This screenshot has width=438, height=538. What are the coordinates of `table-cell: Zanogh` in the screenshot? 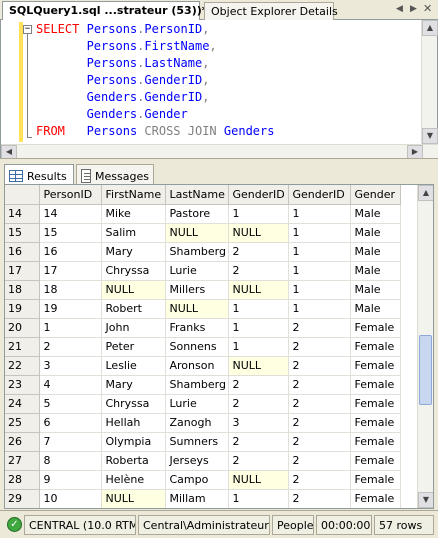 It's located at (197, 423).